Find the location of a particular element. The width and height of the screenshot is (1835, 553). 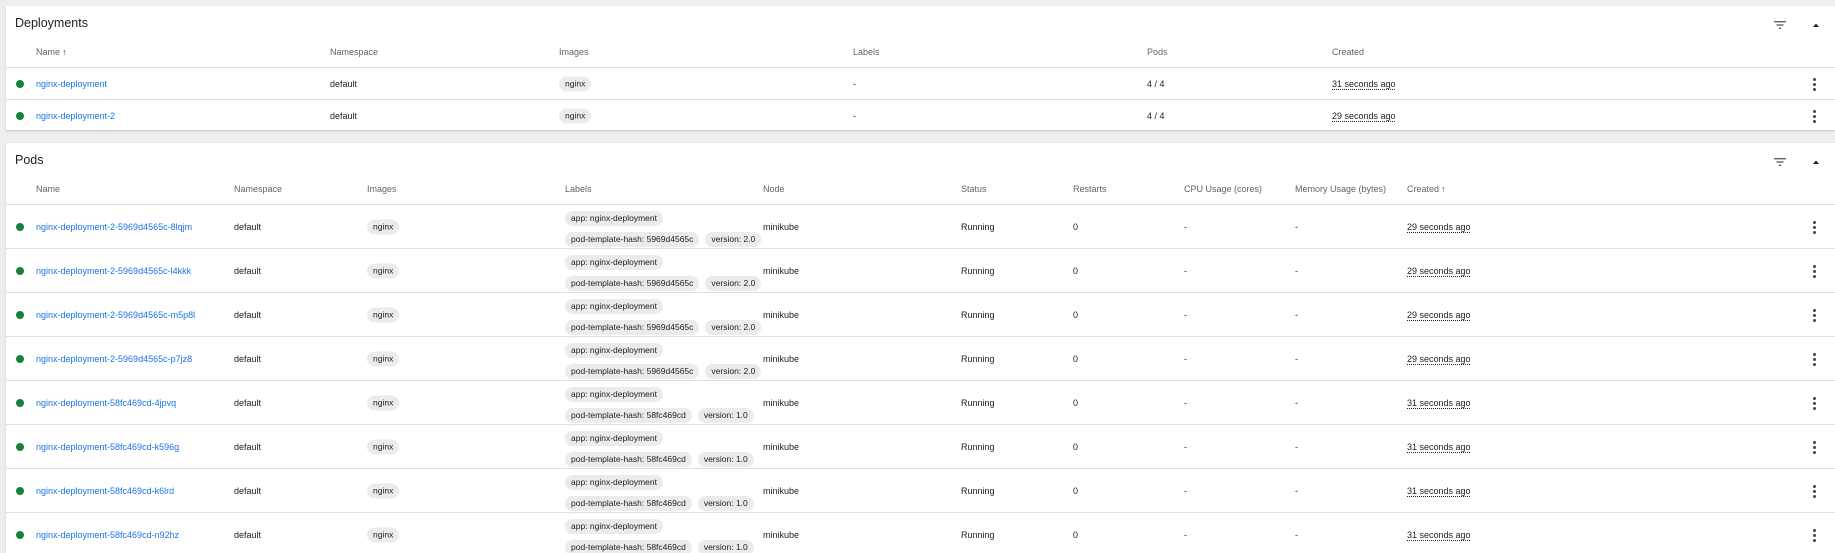

column-header-restarts: Restarts is located at coordinates (1090, 189).